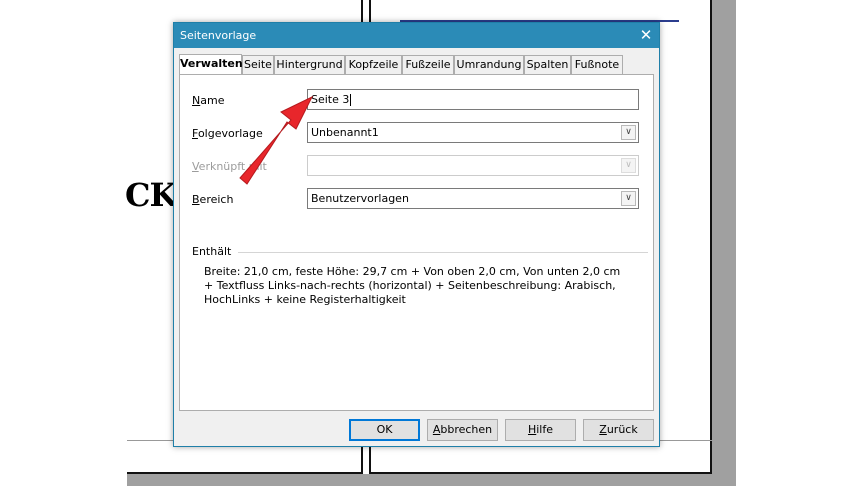 The image size is (864, 486). I want to click on dialog-titlebar: Seitenvorlage ✕, so click(416, 35).